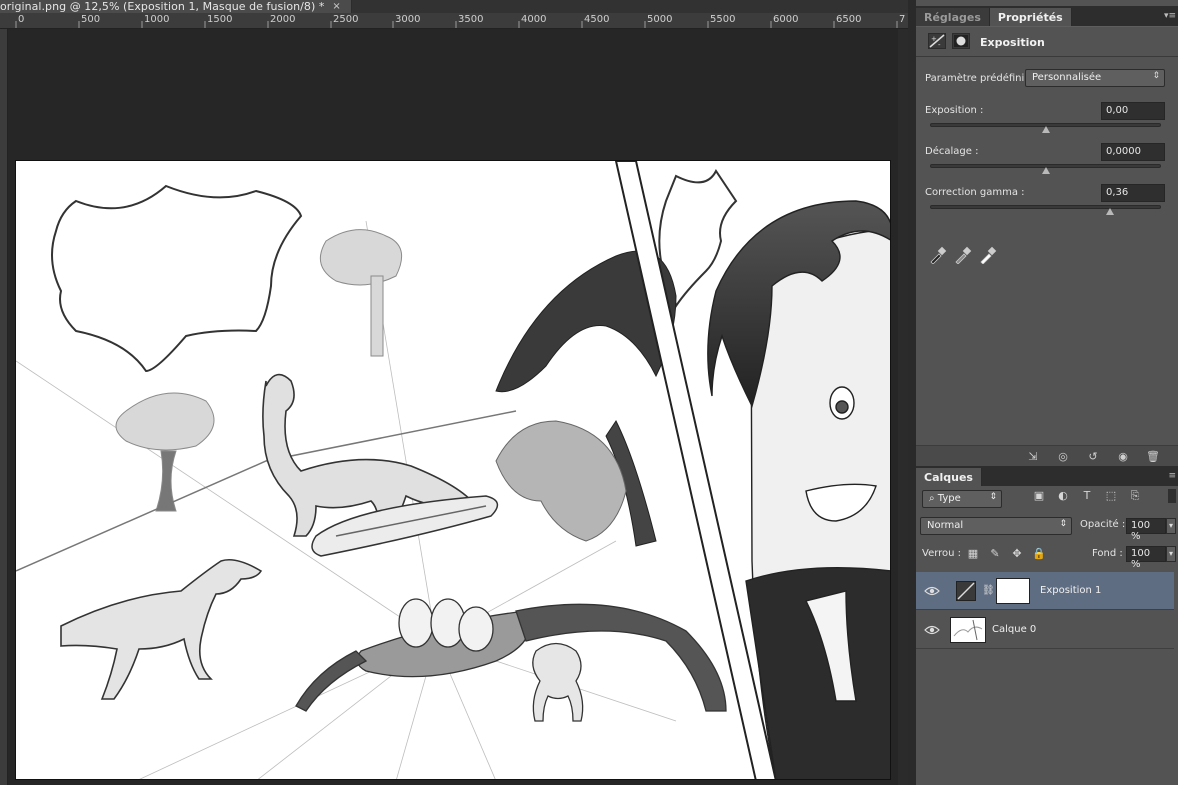 Image resolution: width=1178 pixels, height=785 pixels. I want to click on type-filter-icon: T, so click(1087, 496).